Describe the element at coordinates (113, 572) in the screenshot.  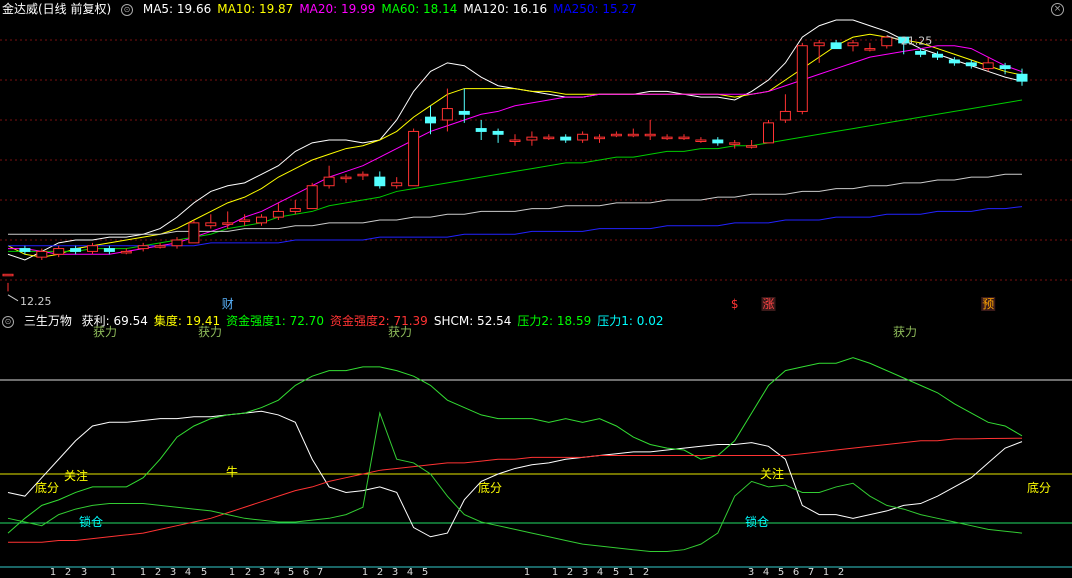
I see `sequence-counter-3: 1` at that location.